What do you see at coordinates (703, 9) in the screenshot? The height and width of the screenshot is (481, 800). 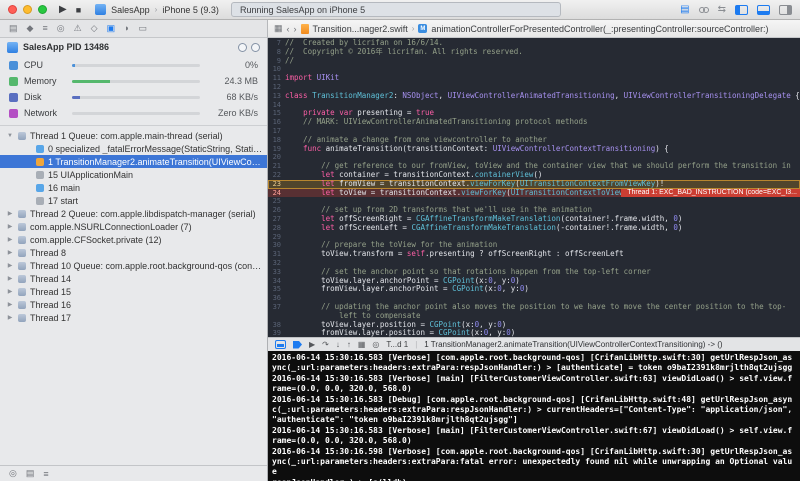 I see `assistant-editor-button` at bounding box center [703, 9].